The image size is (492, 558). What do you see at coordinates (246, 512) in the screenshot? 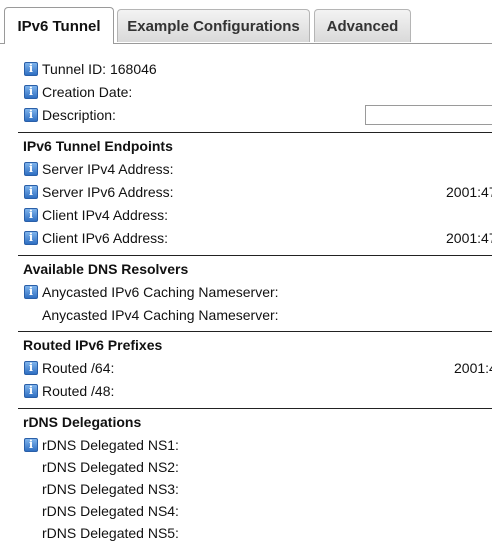
I see `rdns-ns4-row: rDNS Delegated NS4:` at bounding box center [246, 512].